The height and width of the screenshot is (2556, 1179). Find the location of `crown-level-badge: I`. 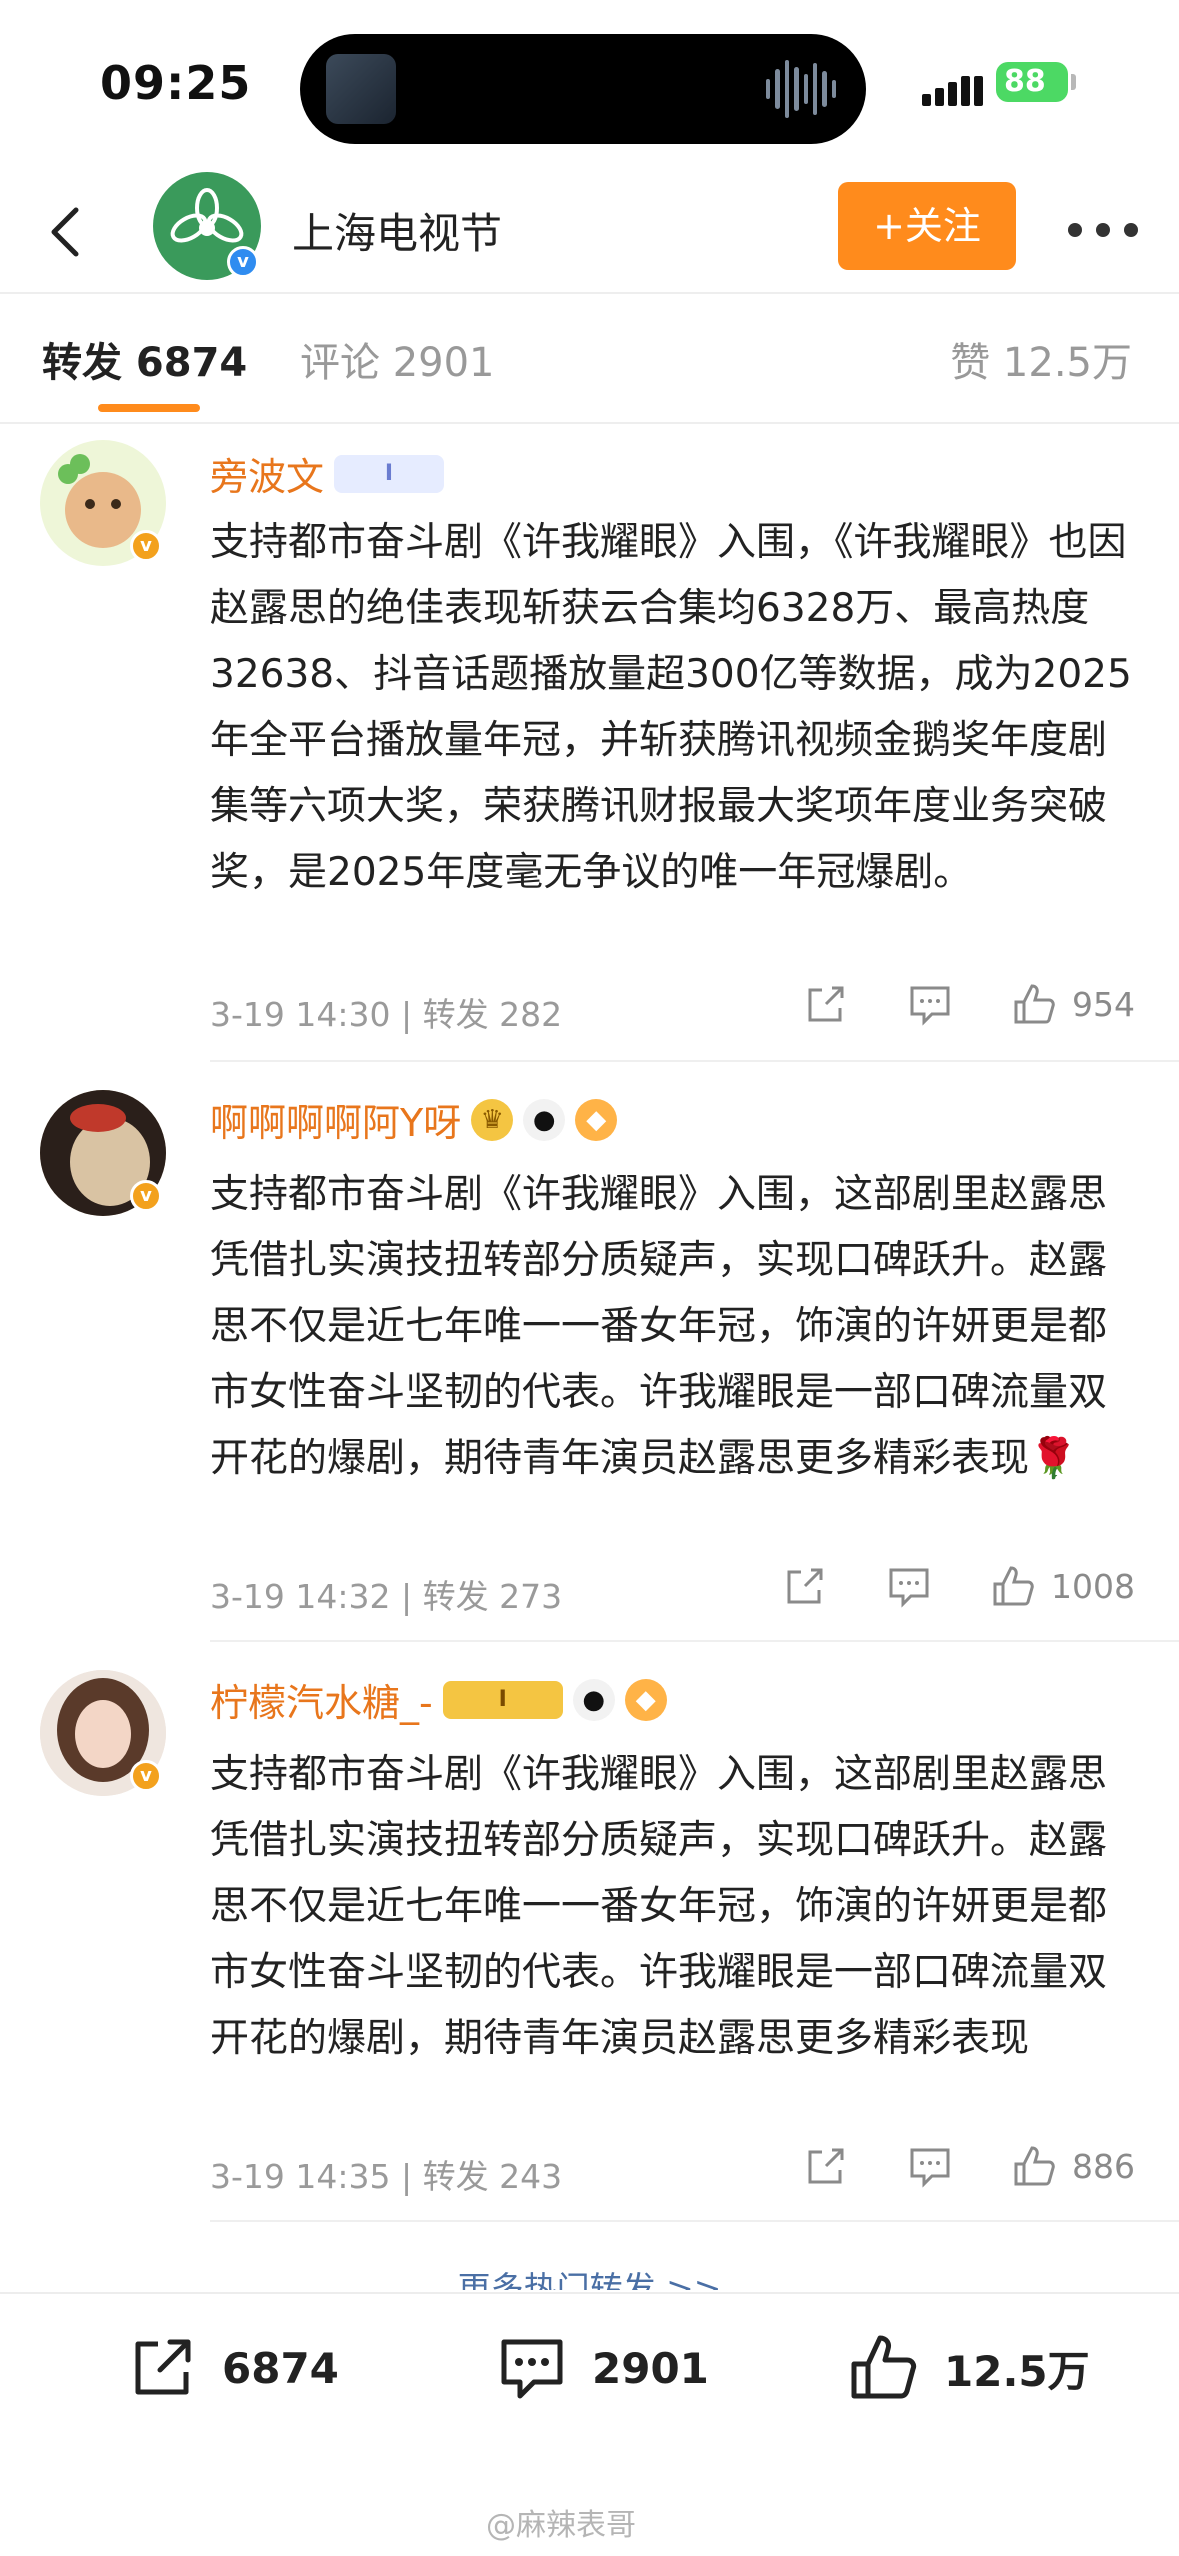

crown-level-badge: I is located at coordinates (502, 1699).